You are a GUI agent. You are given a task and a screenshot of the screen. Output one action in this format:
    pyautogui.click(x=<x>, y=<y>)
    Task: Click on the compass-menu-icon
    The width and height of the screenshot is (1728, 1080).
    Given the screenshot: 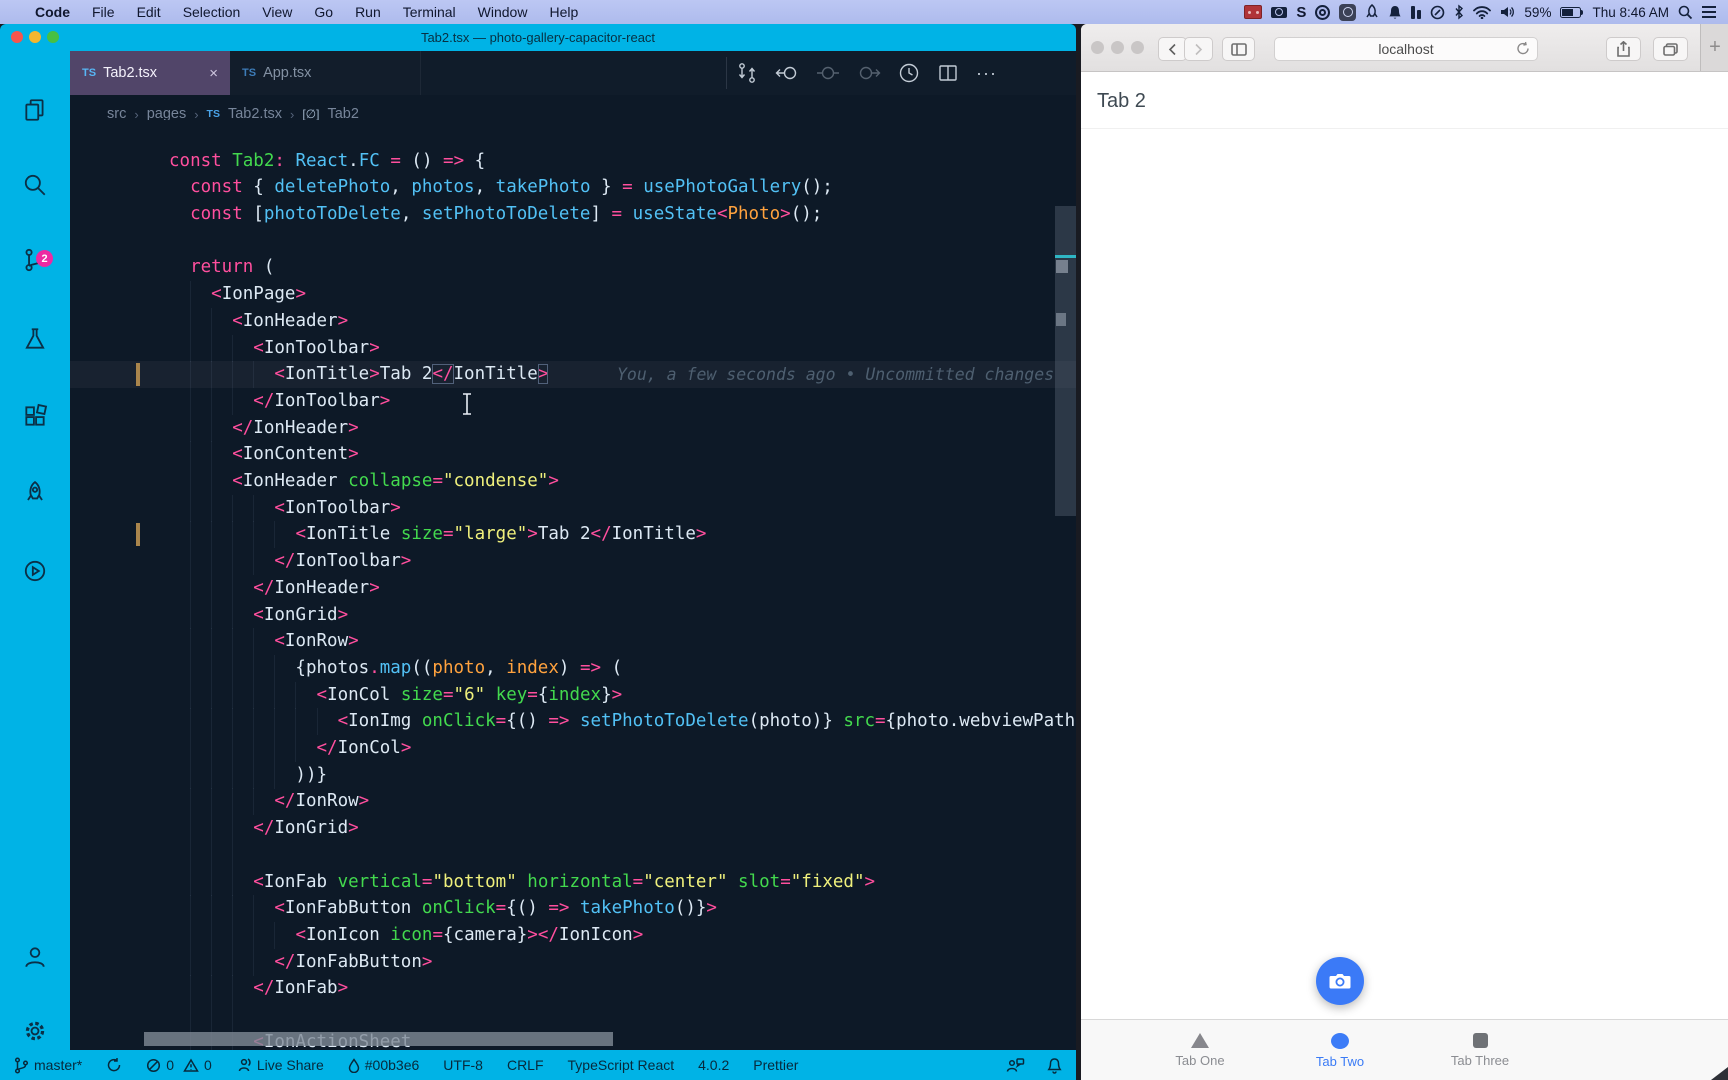 What is the action you would take?
    pyautogui.click(x=1437, y=12)
    